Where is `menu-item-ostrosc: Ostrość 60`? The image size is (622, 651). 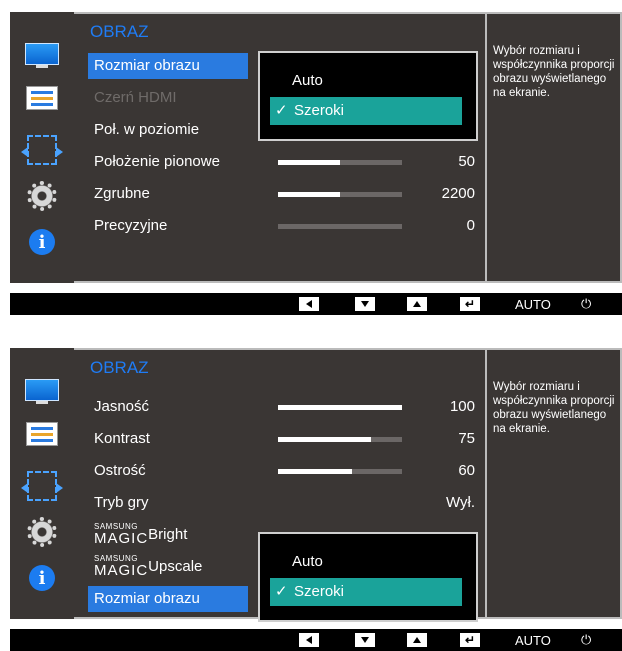 menu-item-ostrosc: Ostrość 60 is located at coordinates (285, 471).